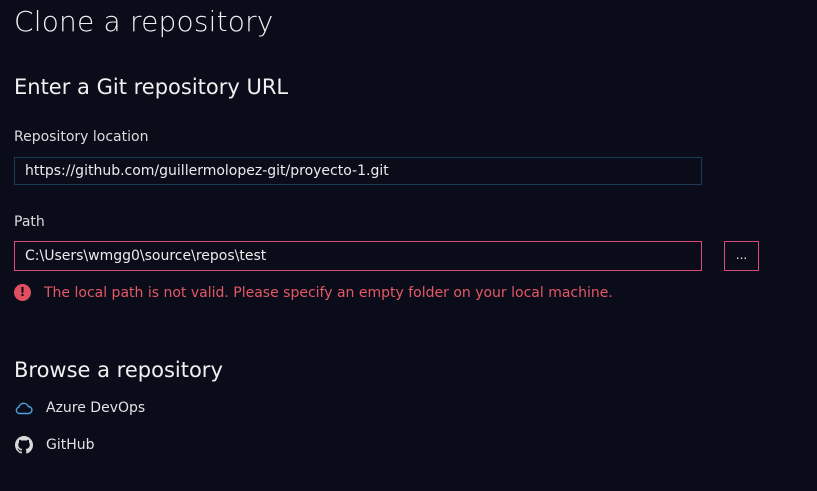 The width and height of the screenshot is (817, 491). I want to click on repository-location-input, so click(358, 171).